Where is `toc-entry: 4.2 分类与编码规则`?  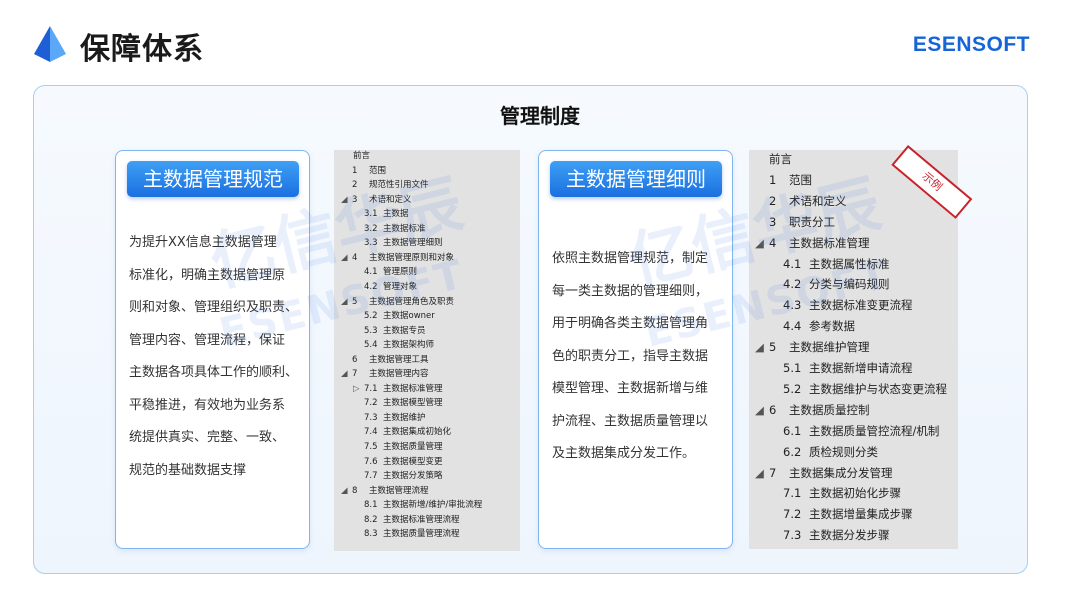 toc-entry: 4.2 分类与编码规则 is located at coordinates (836, 284).